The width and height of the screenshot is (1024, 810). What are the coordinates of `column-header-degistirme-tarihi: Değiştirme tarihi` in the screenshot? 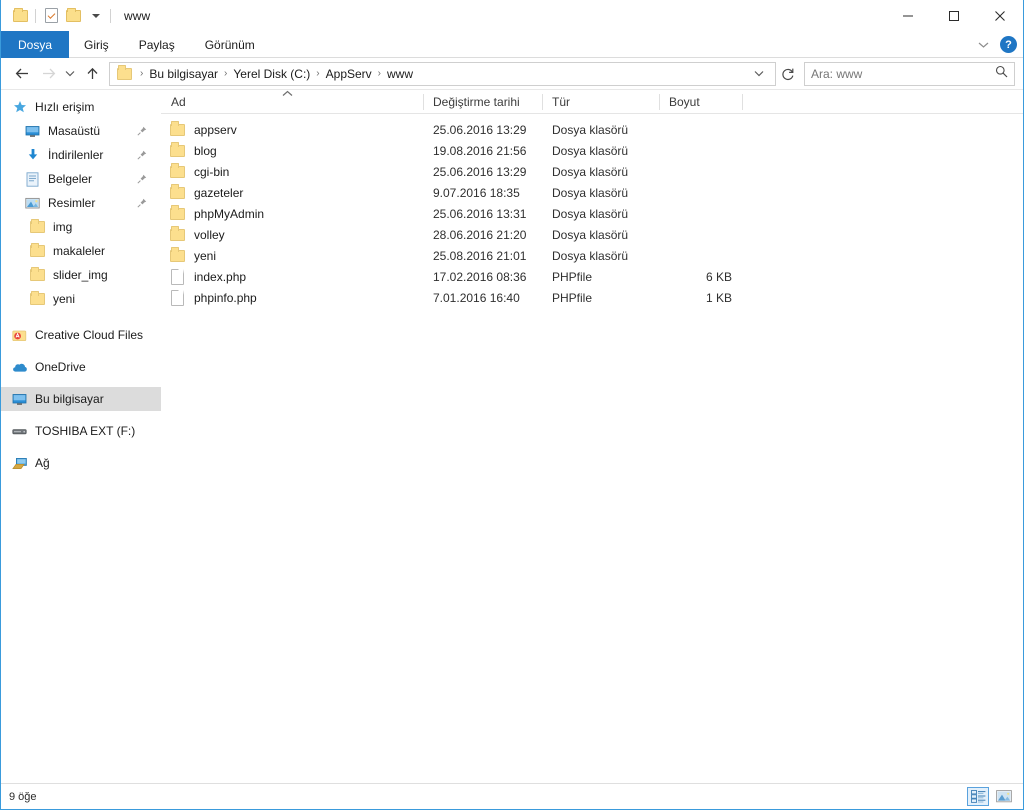 It's located at (482, 102).